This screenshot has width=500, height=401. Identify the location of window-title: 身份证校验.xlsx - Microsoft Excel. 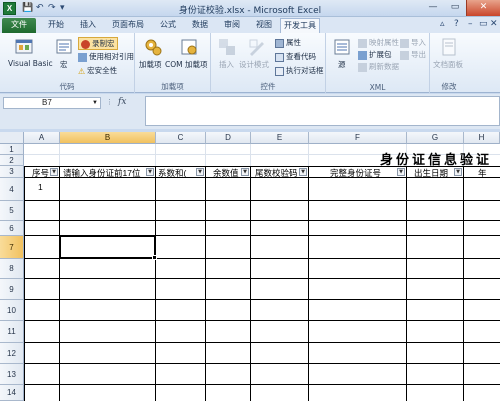
(250, 11).